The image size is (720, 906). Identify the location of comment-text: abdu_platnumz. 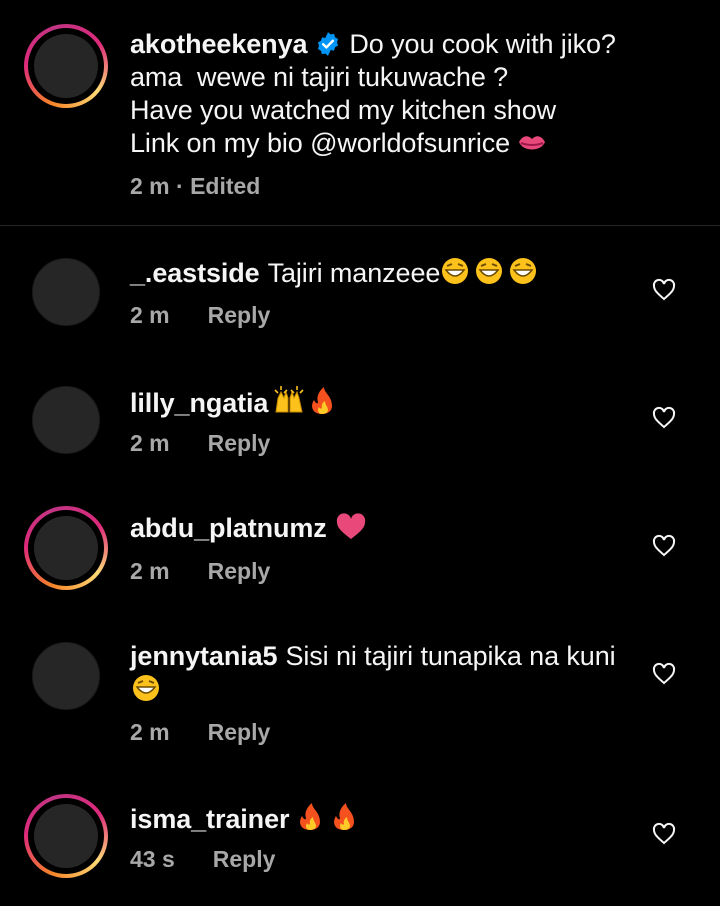
(390, 528).